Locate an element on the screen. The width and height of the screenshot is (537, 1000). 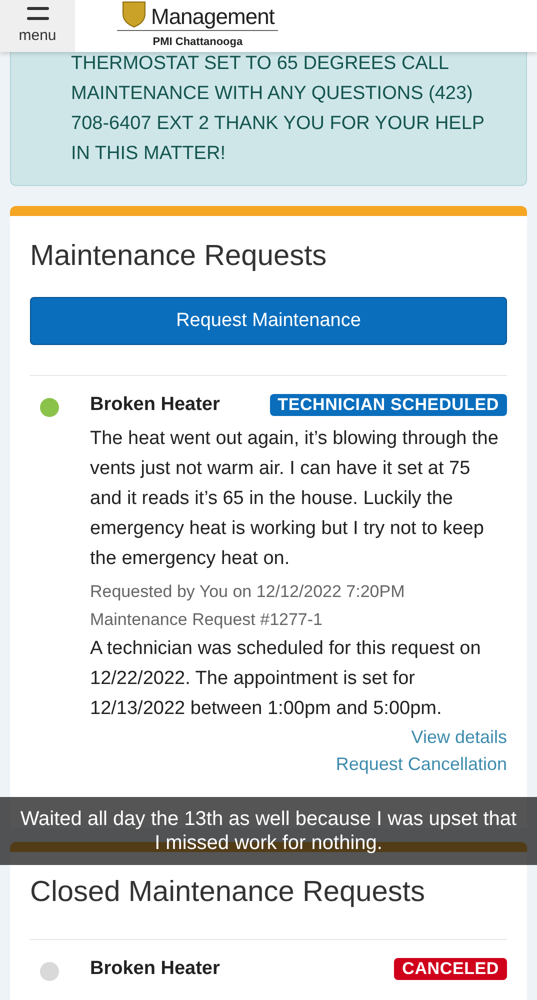
appointment-note: A technician was scheduled for this request on 12/22/2022. The appointment is set for 12/13/2022 between 1:00pm and 5:00pm. is located at coordinates (286, 679).